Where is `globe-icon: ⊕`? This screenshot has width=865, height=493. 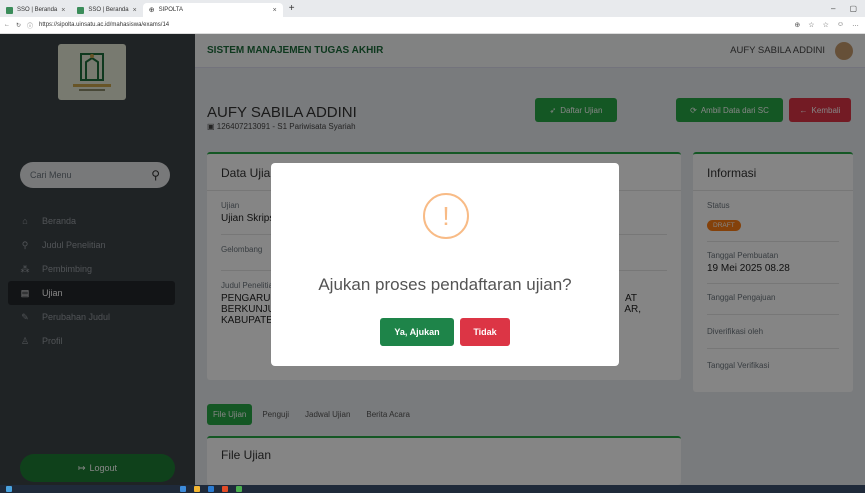 globe-icon: ⊕ is located at coordinates (151, 10).